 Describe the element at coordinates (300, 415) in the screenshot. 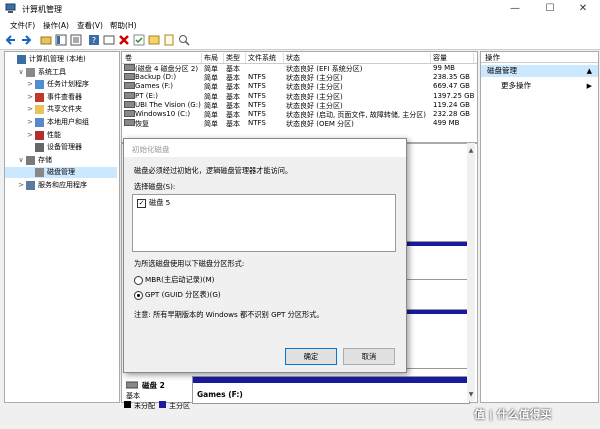

I see `legend-bar: 未分配 主分区 值 | 什么值得买` at that location.